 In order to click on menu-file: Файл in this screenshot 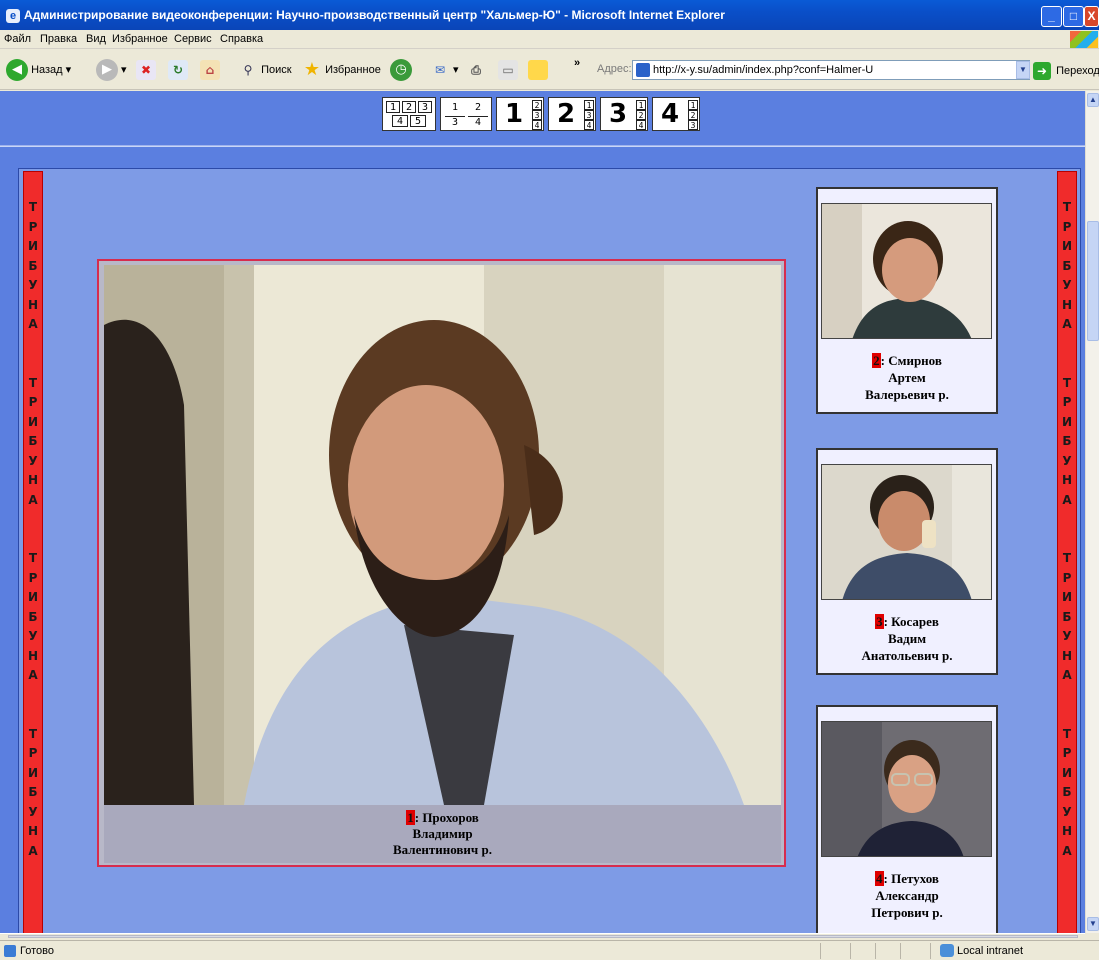, I will do `click(17, 39)`.